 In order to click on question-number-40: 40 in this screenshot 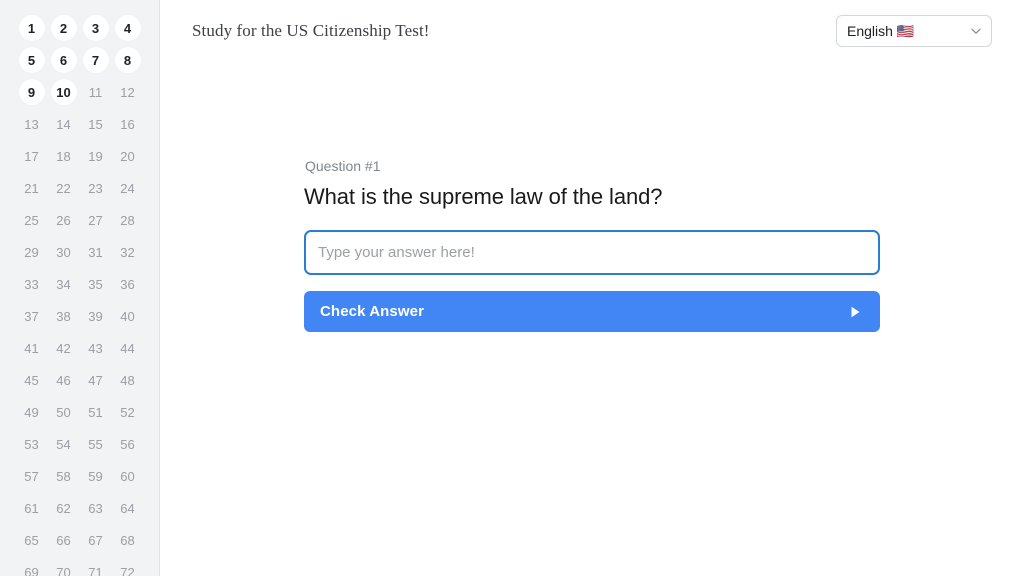, I will do `click(128, 316)`.